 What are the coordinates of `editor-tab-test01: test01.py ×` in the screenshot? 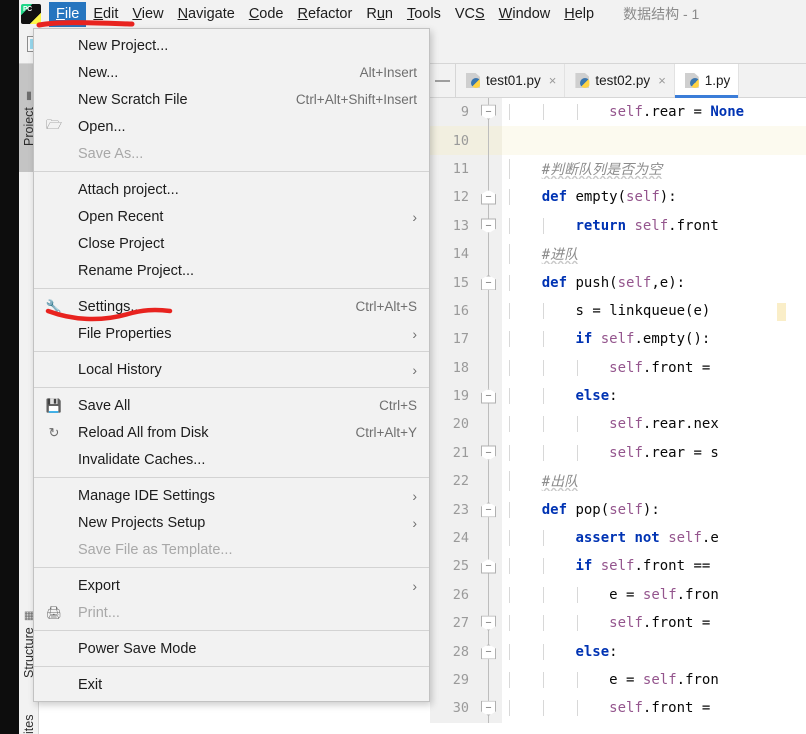 It's located at (511, 80).